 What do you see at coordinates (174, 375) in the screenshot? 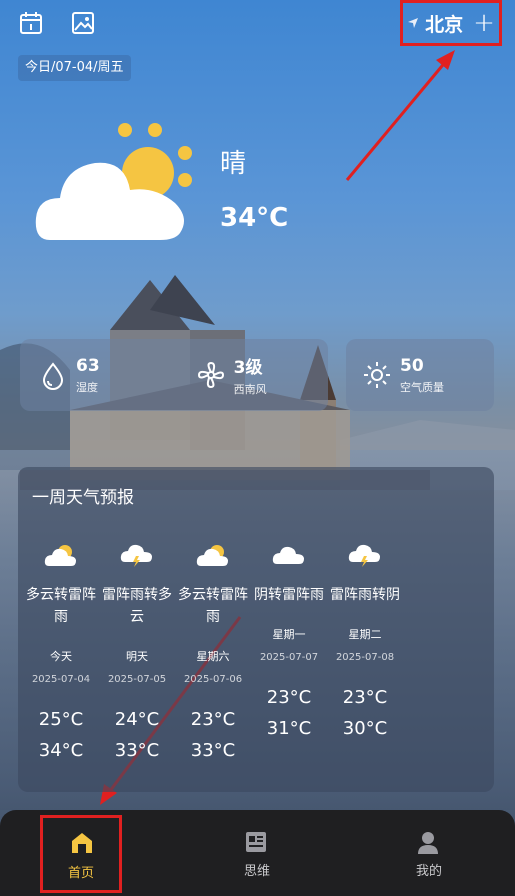
I see `stats-card-wind-humidity: 63 湿度 3级 西南风` at bounding box center [174, 375].